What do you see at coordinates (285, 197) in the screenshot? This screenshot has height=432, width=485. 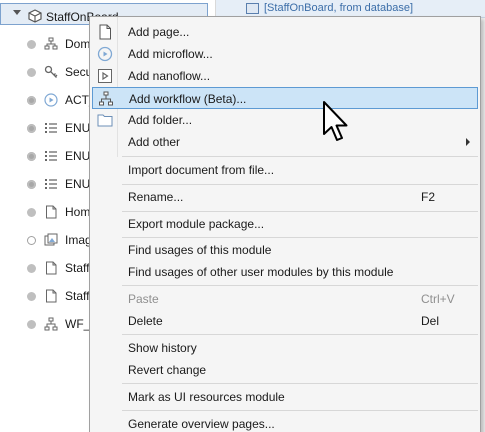 I see `menu-item-rename: Rename... F2` at bounding box center [285, 197].